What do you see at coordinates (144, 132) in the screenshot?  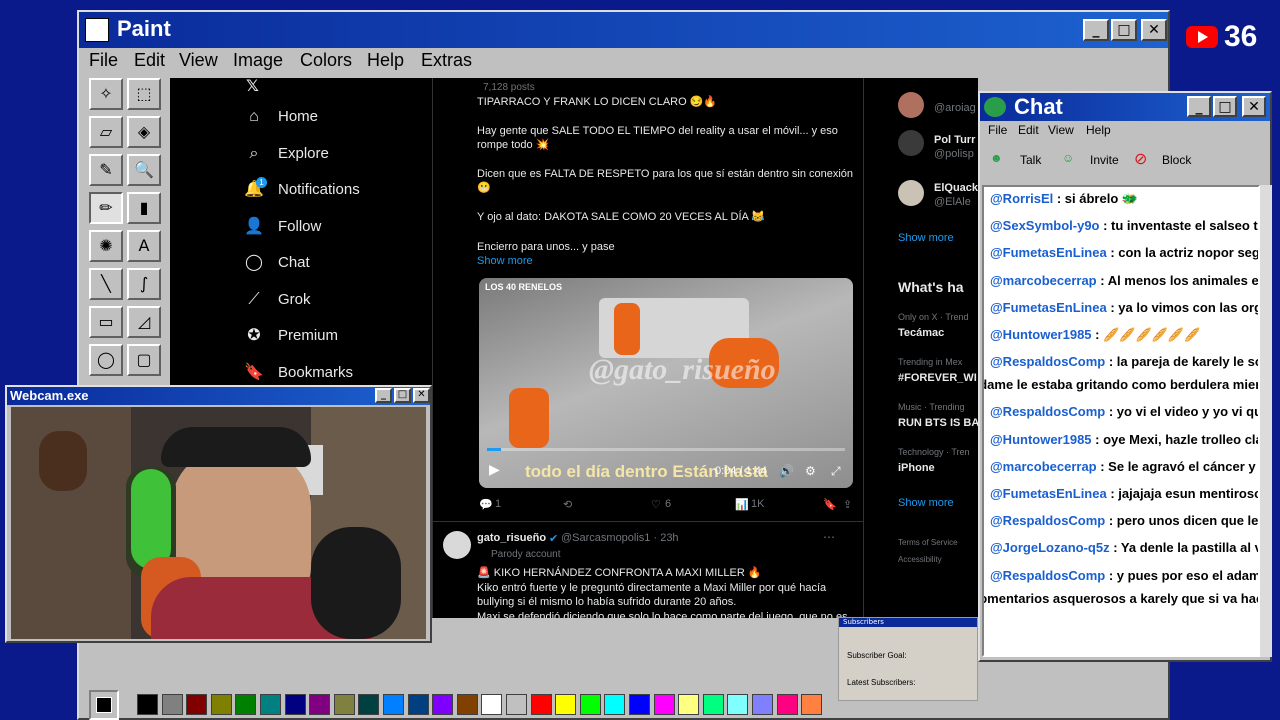 I see `fill-bucket-icon: ◈` at bounding box center [144, 132].